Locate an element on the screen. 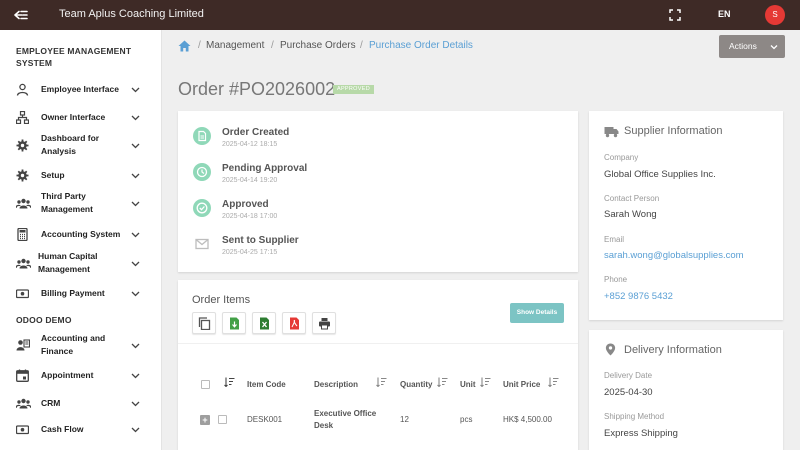 Image resolution: width=800 pixels, height=450 pixels. sidebar-item-employee-interface: Employee Interface is located at coordinates (81, 90).